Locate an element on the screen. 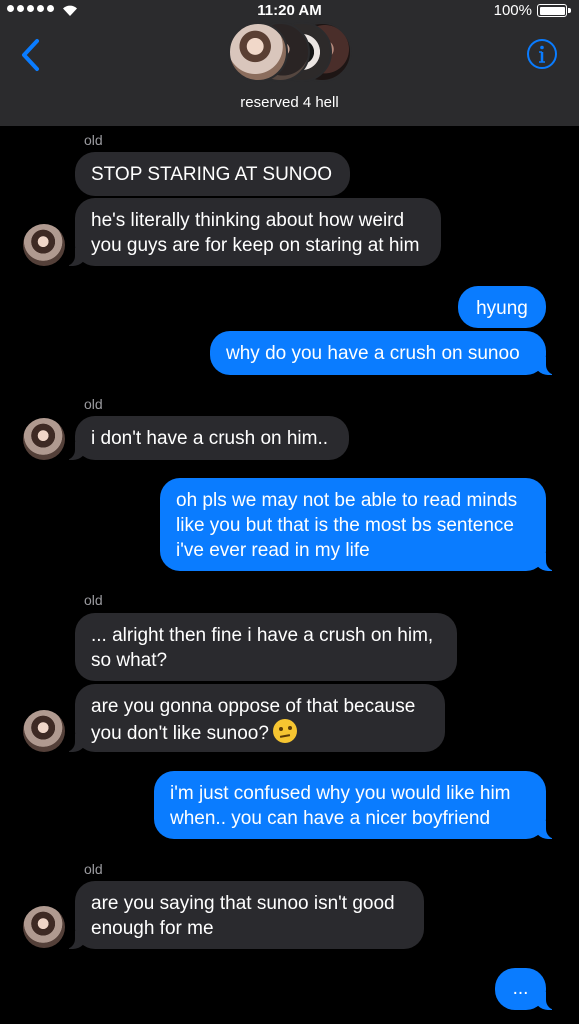 The image size is (579, 1024). info-icon is located at coordinates (542, 54).